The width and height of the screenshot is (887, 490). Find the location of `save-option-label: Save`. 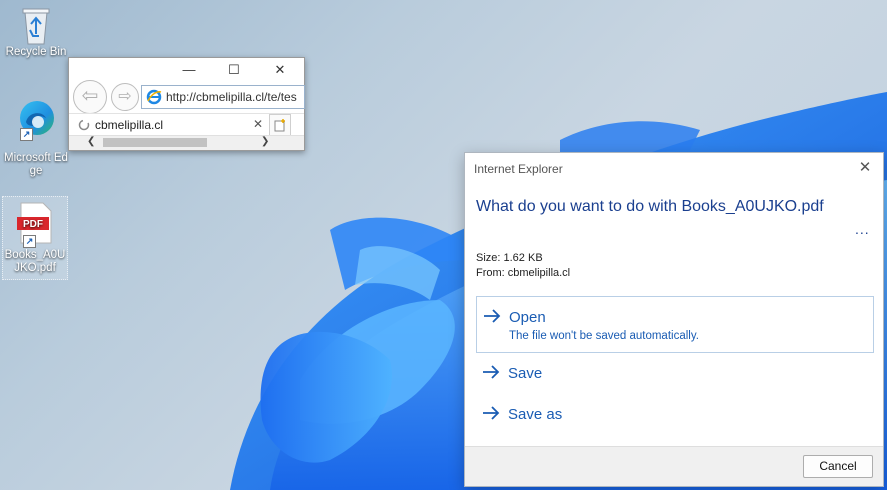

save-option-label: Save is located at coordinates (525, 373).